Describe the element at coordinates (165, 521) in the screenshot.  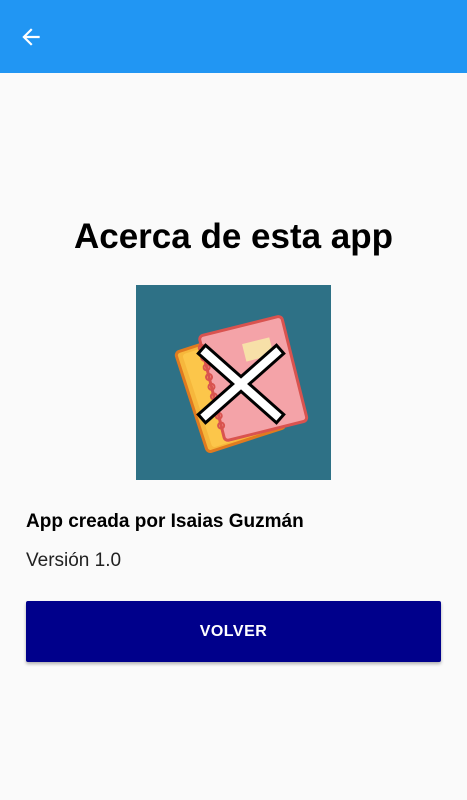
I see `author-text: App creada por Isaias Guzmán` at that location.